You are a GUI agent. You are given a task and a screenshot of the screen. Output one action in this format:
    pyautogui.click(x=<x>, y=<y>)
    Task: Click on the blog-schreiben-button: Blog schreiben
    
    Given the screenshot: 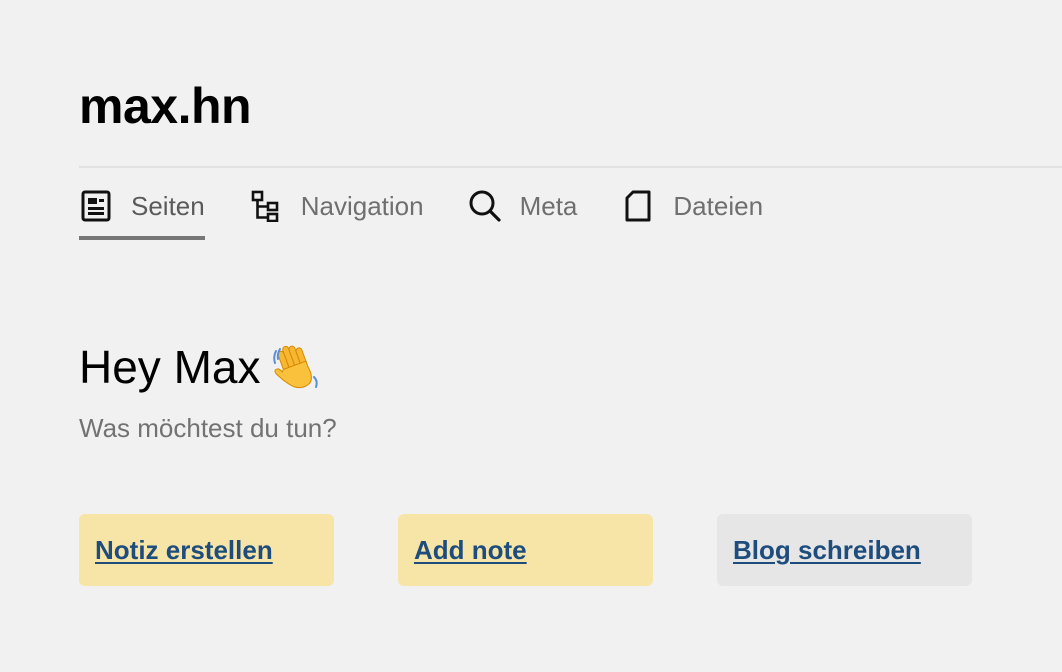 What is the action you would take?
    pyautogui.click(x=844, y=550)
    